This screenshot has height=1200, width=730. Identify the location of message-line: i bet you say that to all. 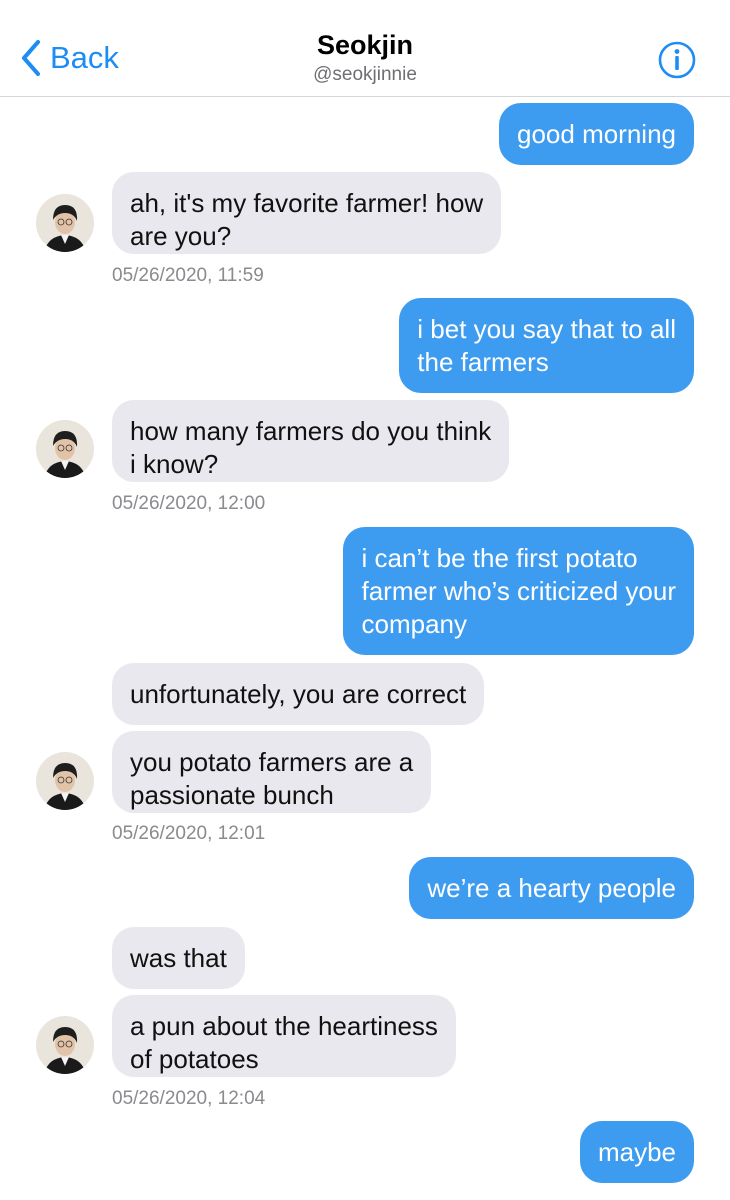
(546, 329).